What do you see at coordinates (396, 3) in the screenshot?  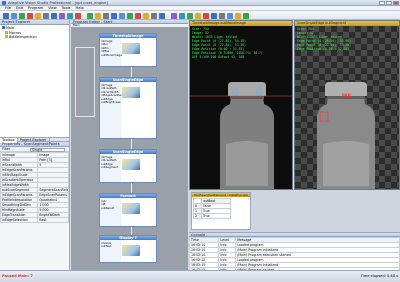 I see `close-button` at bounding box center [396, 3].